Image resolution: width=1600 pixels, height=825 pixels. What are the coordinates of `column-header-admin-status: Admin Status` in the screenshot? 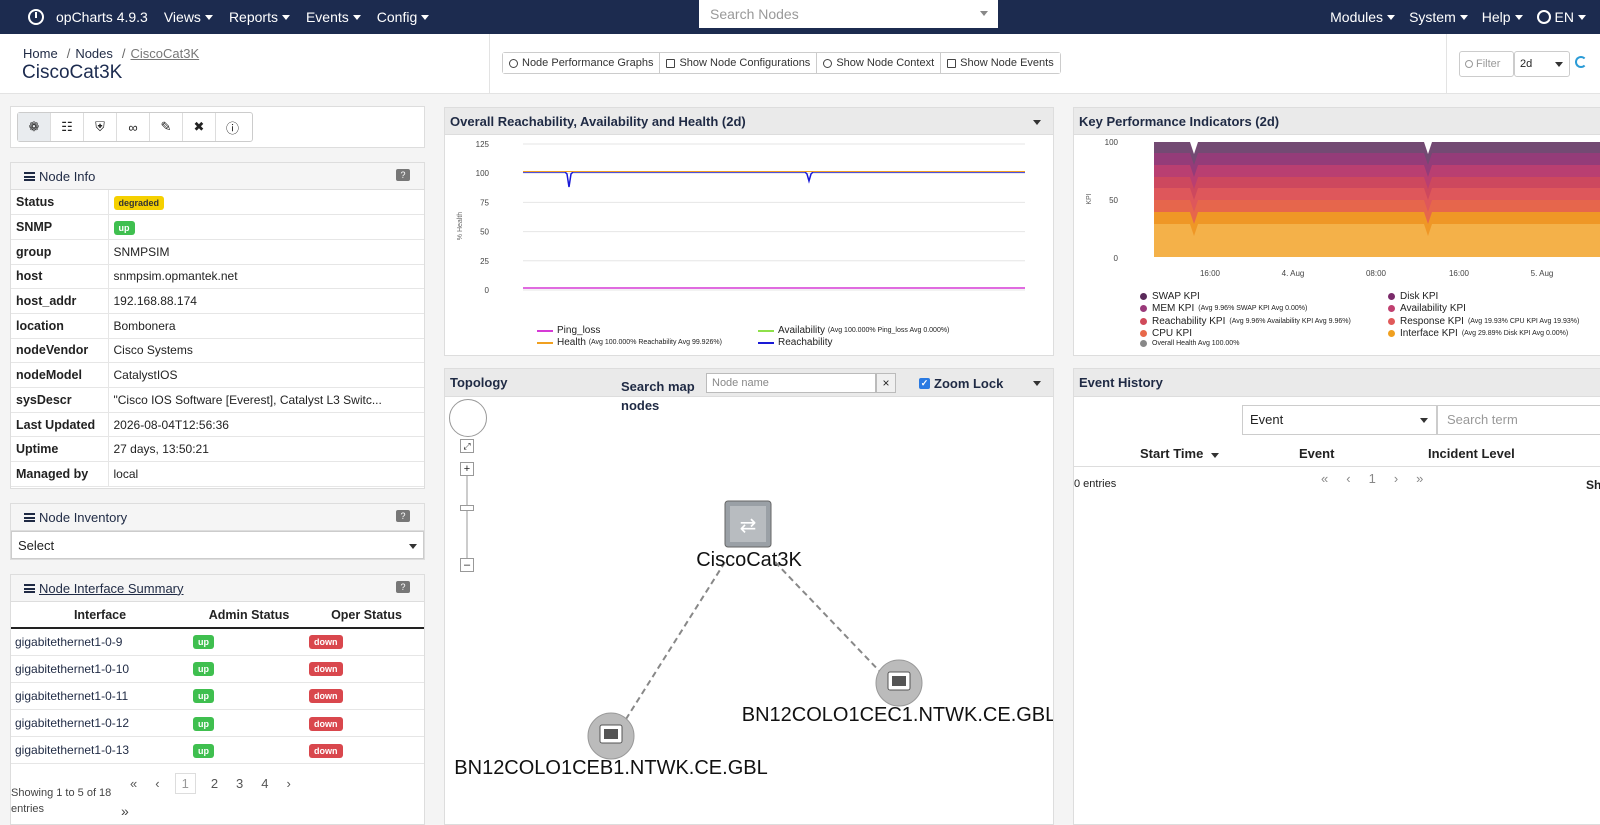 It's located at (249, 615).